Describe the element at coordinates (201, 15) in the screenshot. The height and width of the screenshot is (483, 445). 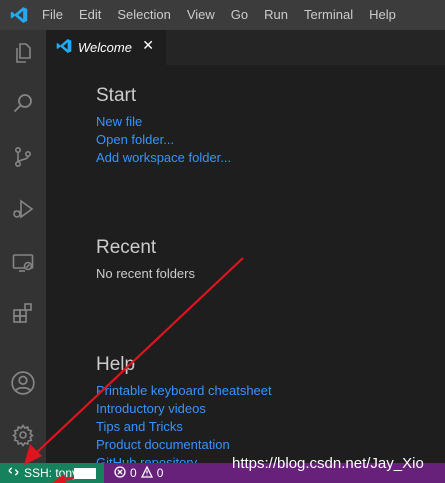
I see `menu-view: View` at that location.